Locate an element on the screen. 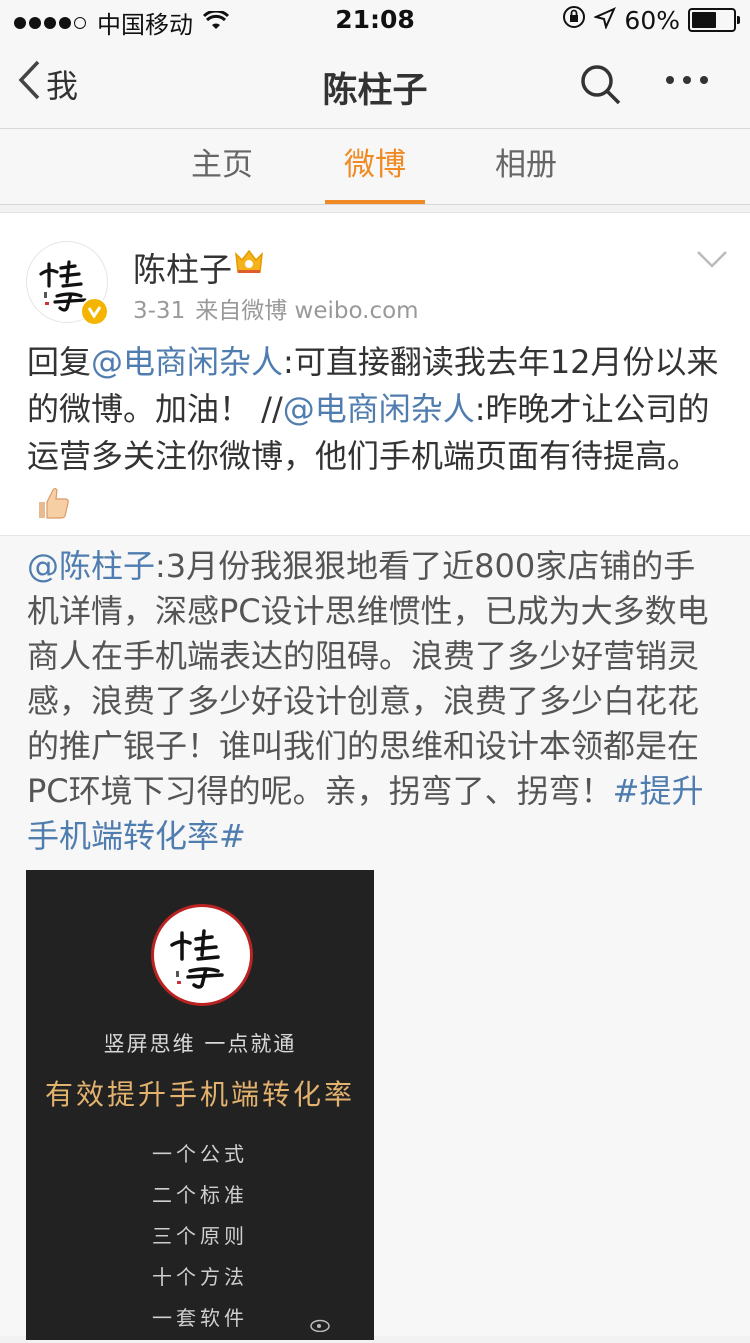 The image size is (750, 1343). poster-list: 一个公式 二个标准 三个原则 十个方法 一套软件 is located at coordinates (200, 1240).